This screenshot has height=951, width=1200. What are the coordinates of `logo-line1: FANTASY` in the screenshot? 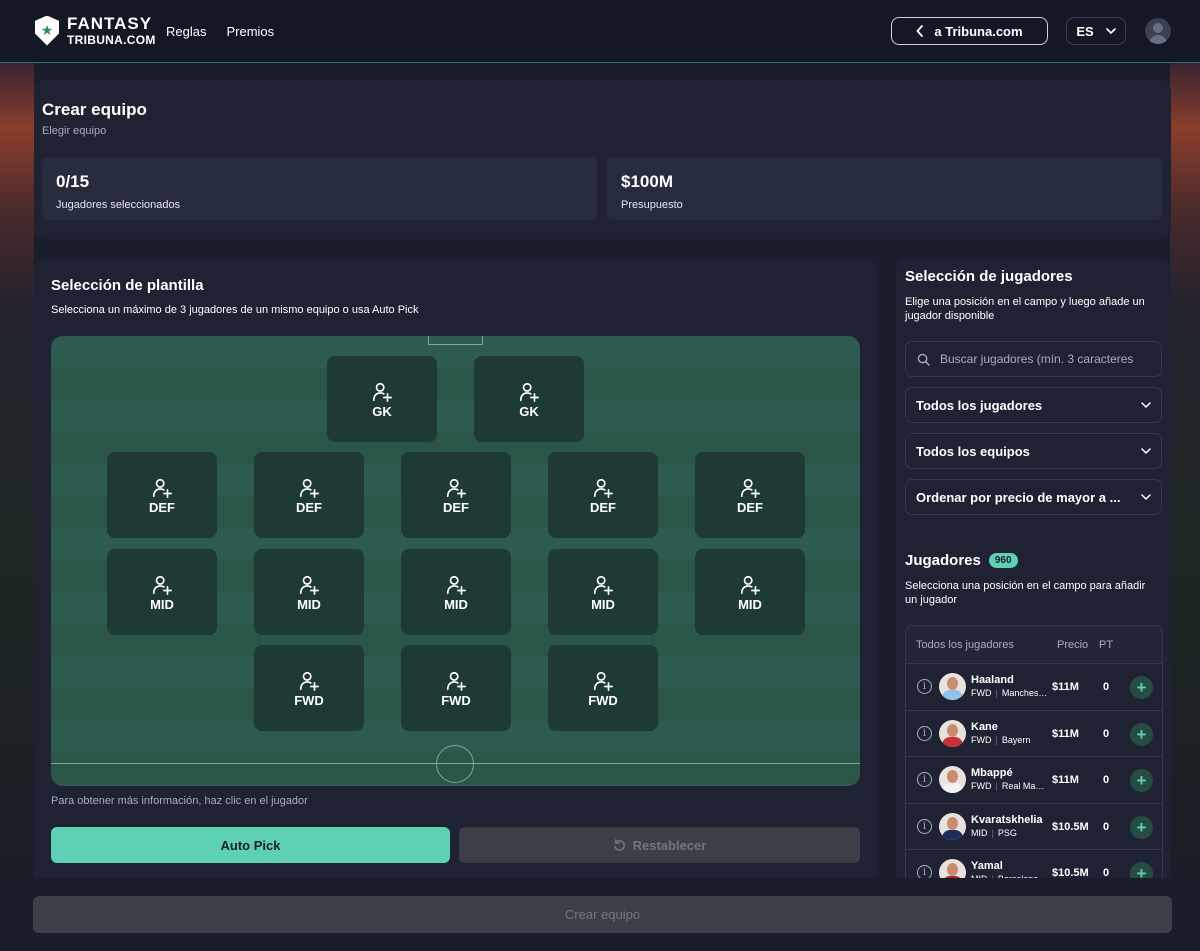 It's located at (110, 23).